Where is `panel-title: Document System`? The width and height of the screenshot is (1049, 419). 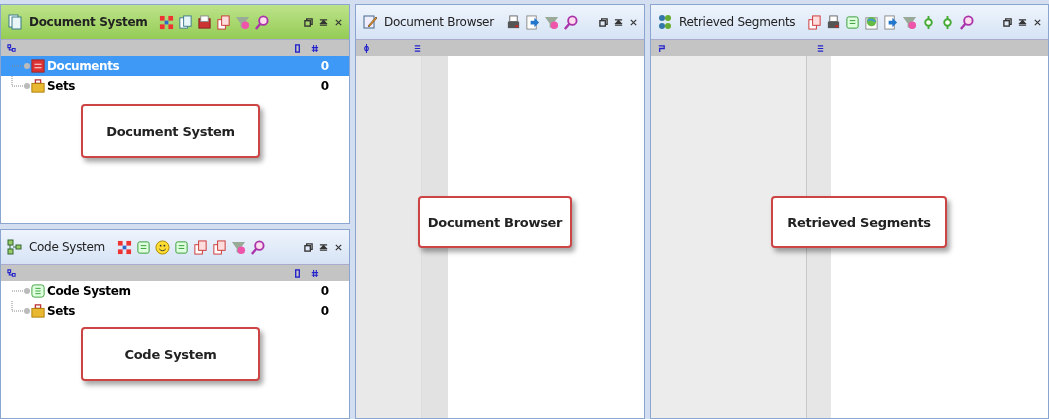
panel-title: Document System is located at coordinates (88, 22).